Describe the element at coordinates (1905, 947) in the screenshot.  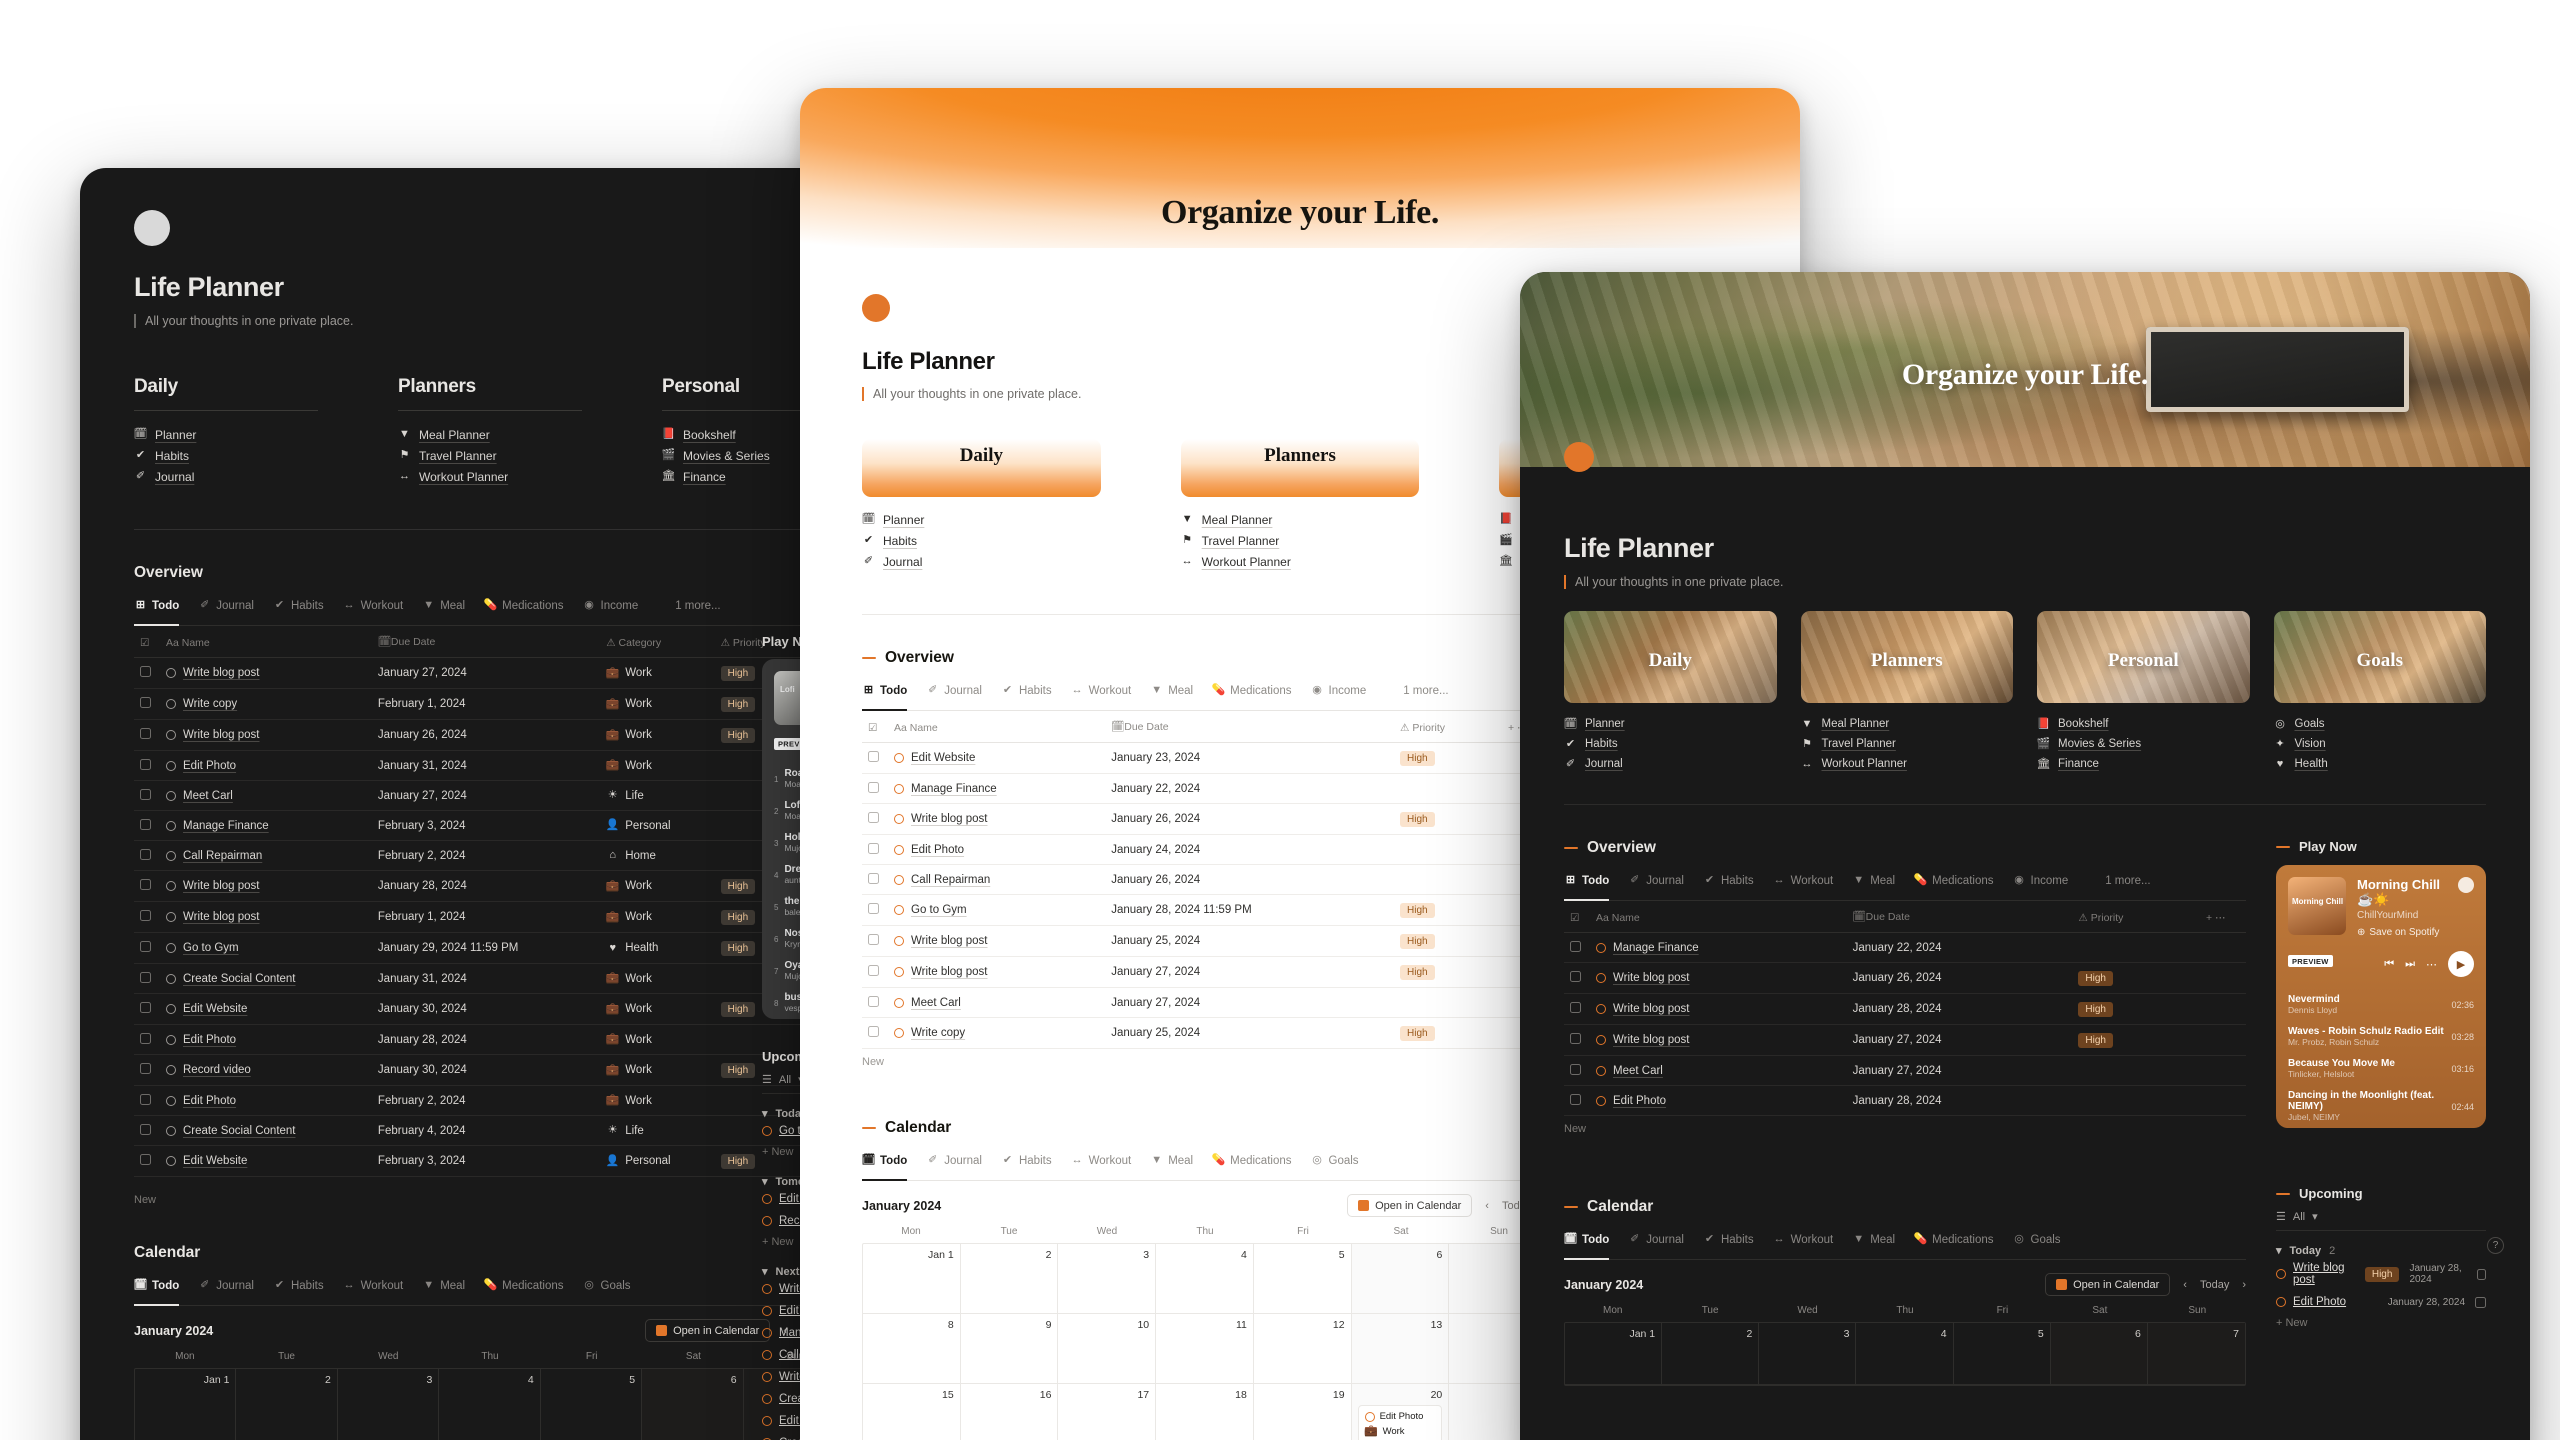
I see `table-row: Manage Finance January 22, 2024` at that location.